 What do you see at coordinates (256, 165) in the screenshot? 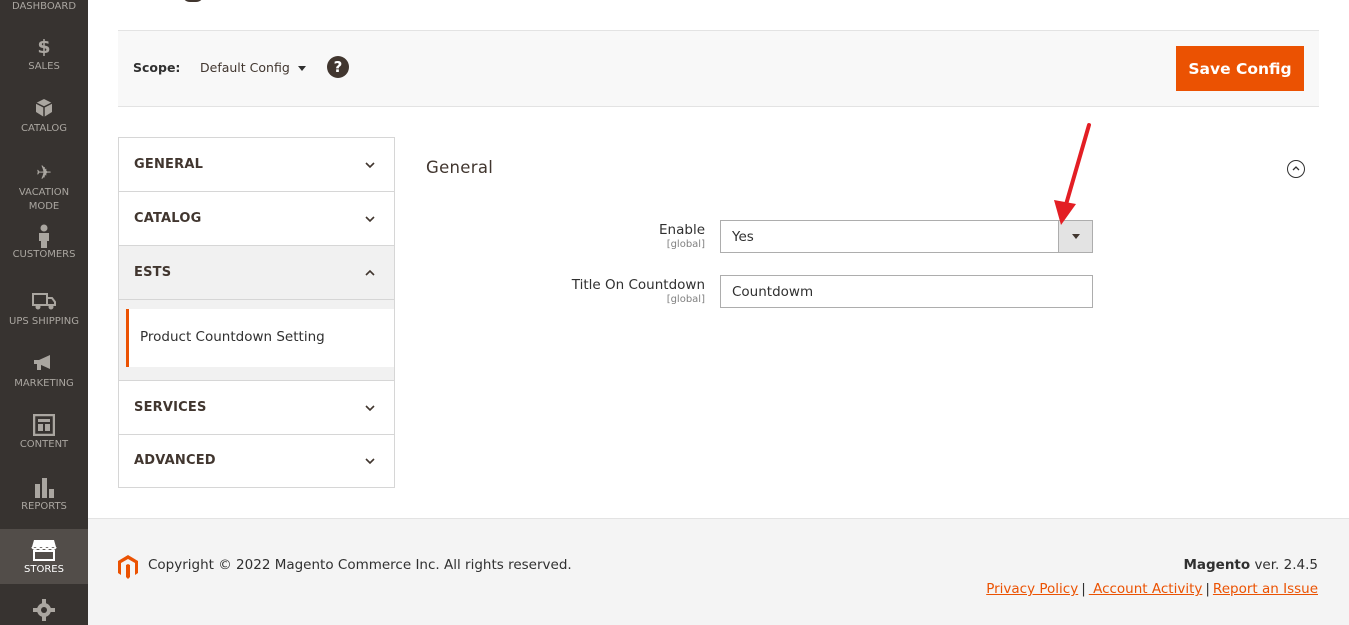
I see `tab-general: GENERAL` at bounding box center [256, 165].